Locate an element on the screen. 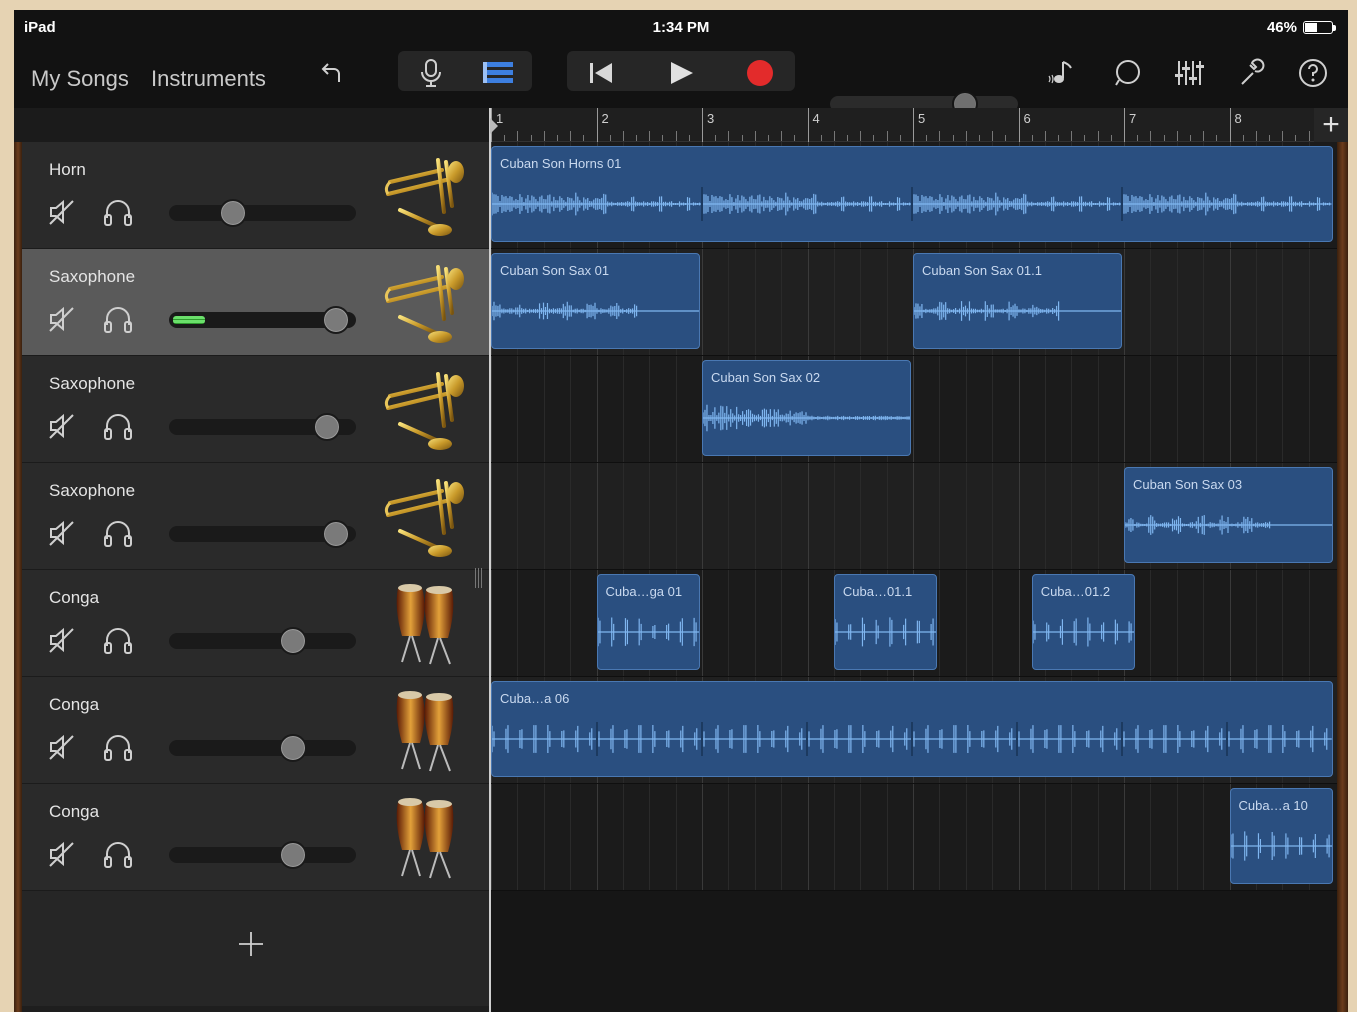  bar-number: 3 is located at coordinates (711, 118).